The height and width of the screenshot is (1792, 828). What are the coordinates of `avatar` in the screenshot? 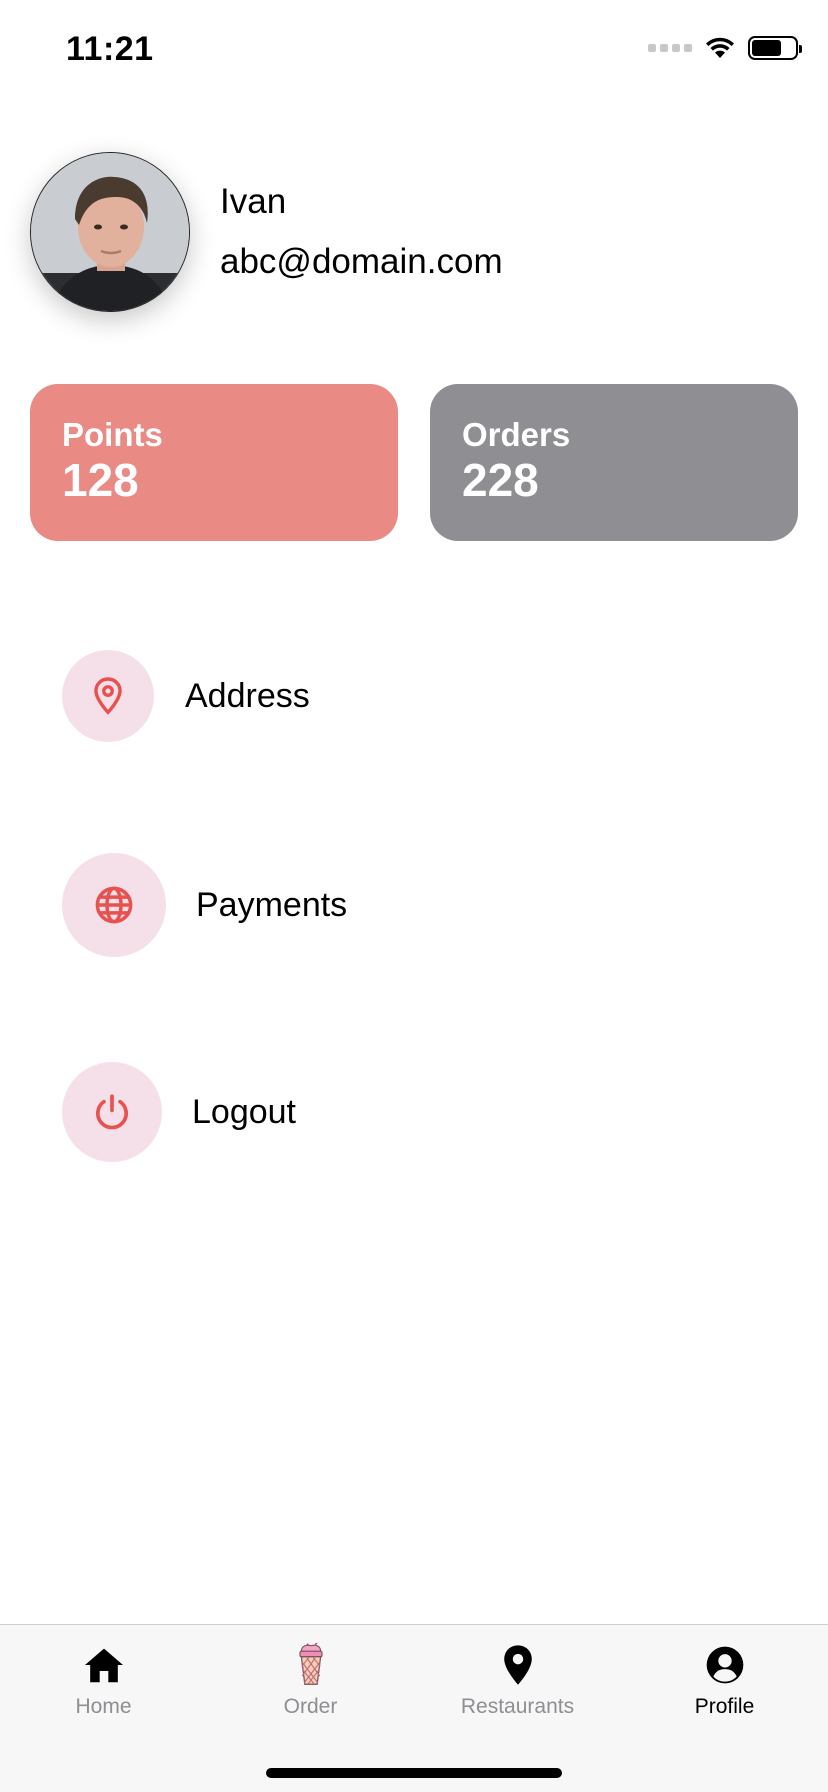 It's located at (110, 232).